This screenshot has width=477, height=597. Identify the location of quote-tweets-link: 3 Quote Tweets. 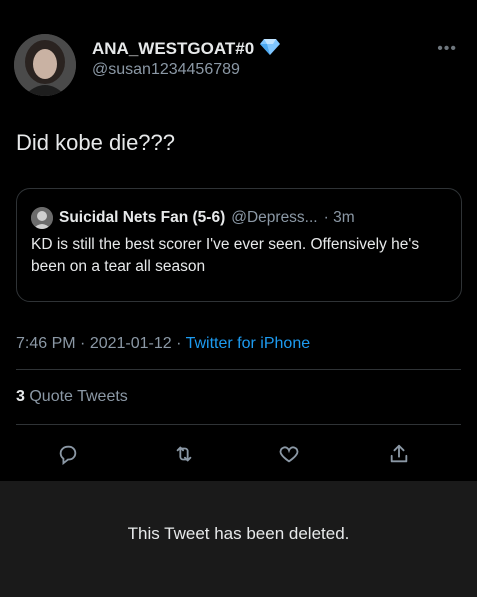
(72, 397).